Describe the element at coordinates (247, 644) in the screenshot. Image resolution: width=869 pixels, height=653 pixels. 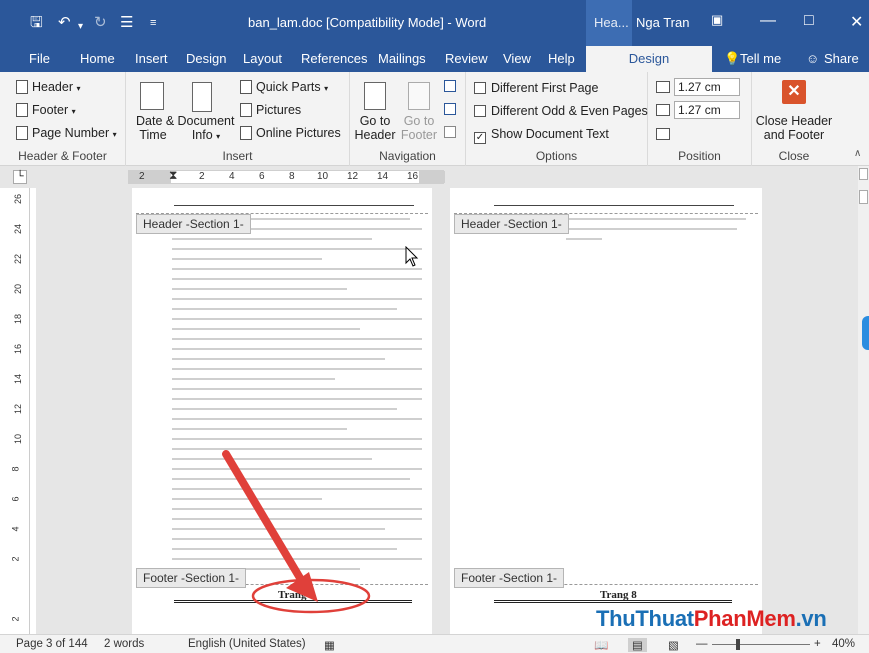
I see `language-indicator: English (United States)` at that location.